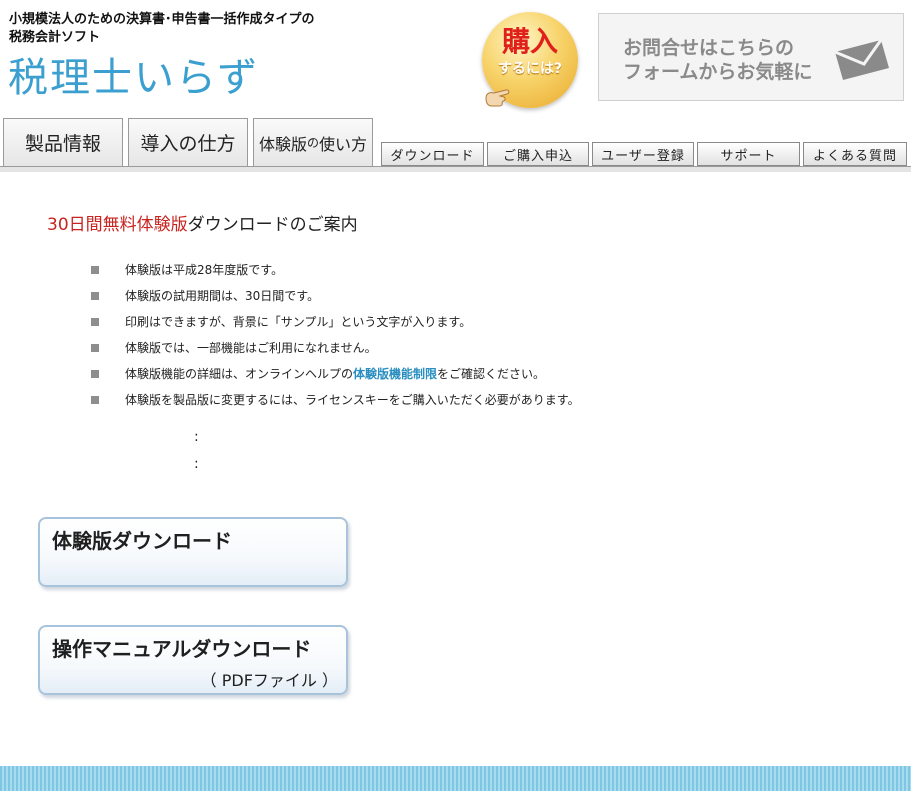 The height and width of the screenshot is (791, 911). I want to click on list-item: 印刷はできますが、背景に「サンプル」という文字が入ります。, so click(335, 322).